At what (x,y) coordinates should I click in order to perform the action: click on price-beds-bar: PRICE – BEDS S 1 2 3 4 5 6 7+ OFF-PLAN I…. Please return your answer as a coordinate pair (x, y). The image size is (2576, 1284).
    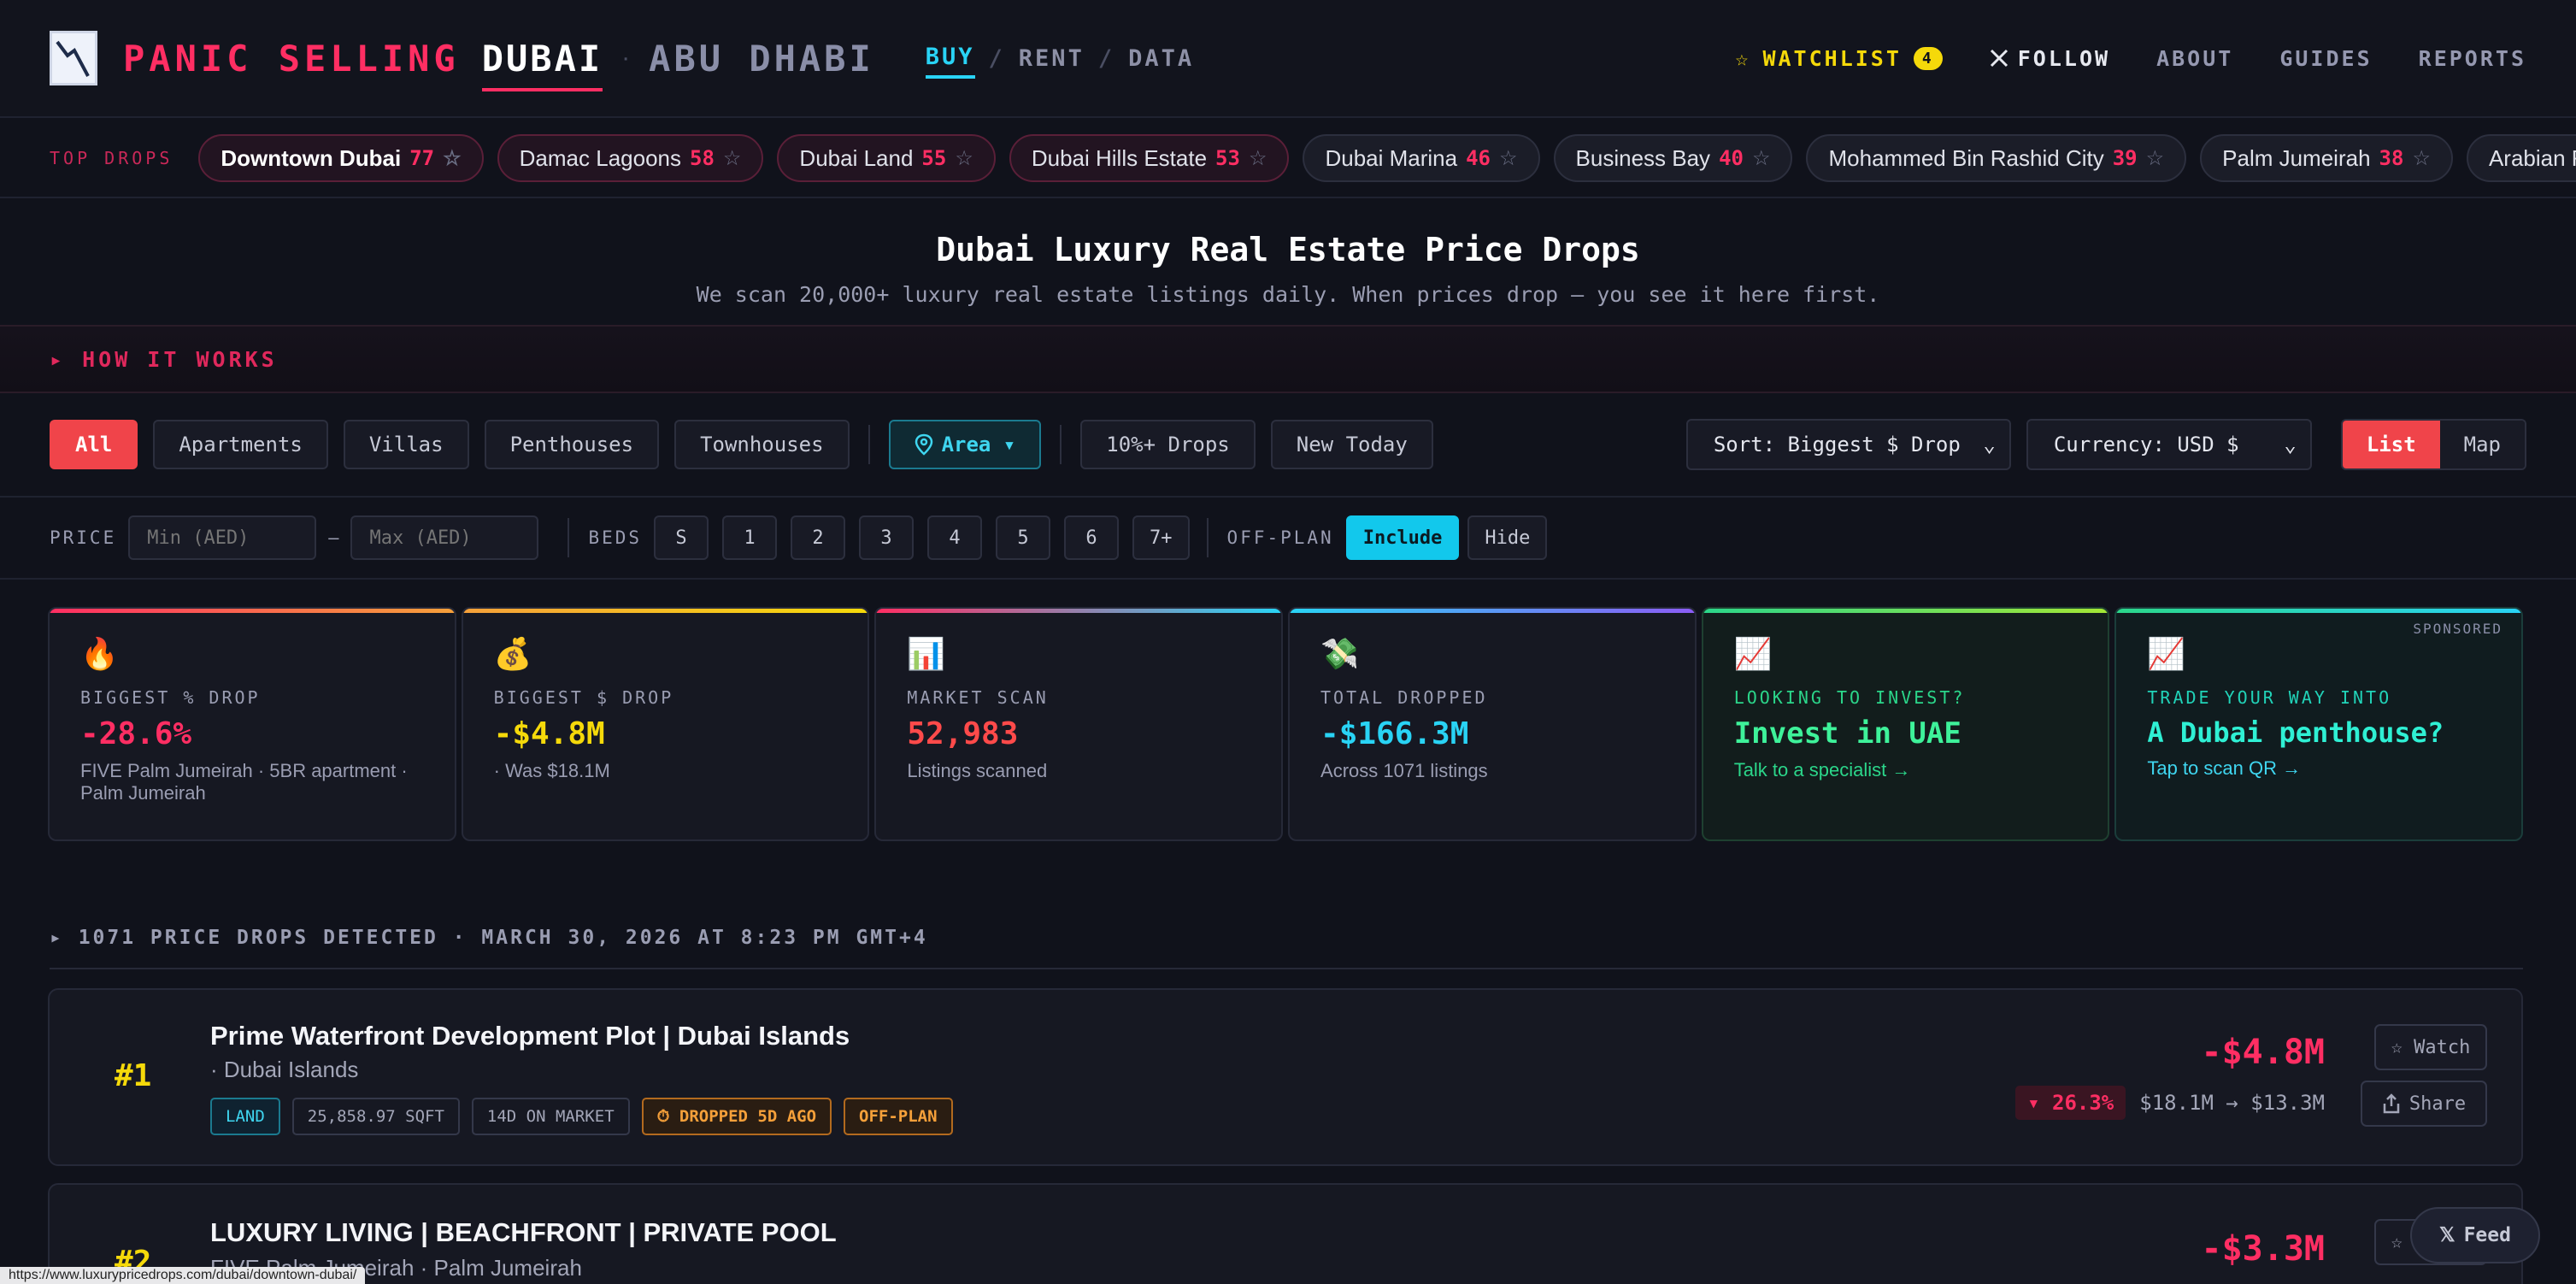
    Looking at the image, I should click on (1288, 539).